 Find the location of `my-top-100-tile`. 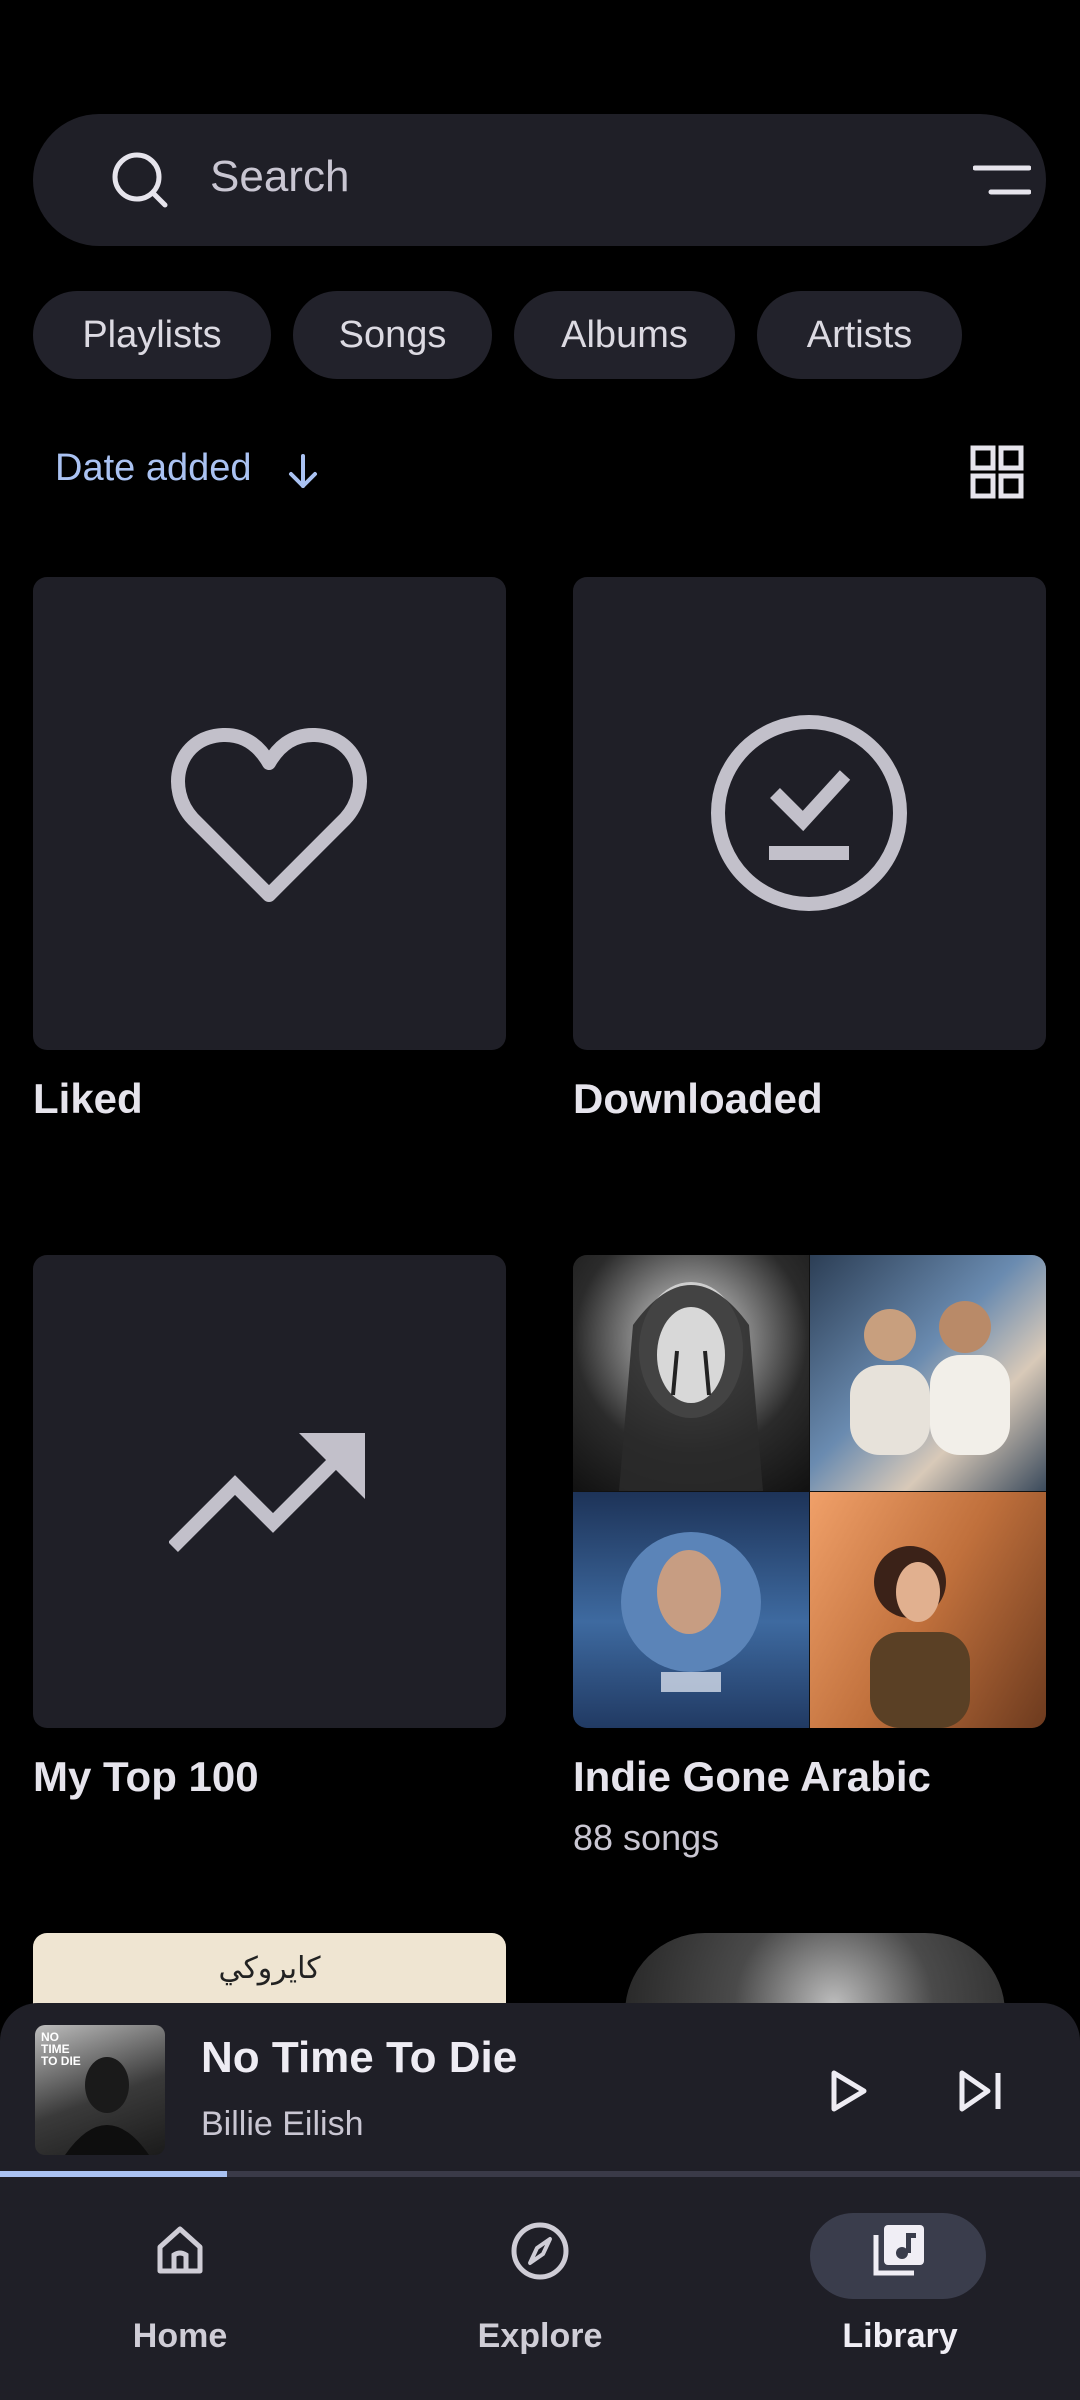

my-top-100-tile is located at coordinates (269, 1491).